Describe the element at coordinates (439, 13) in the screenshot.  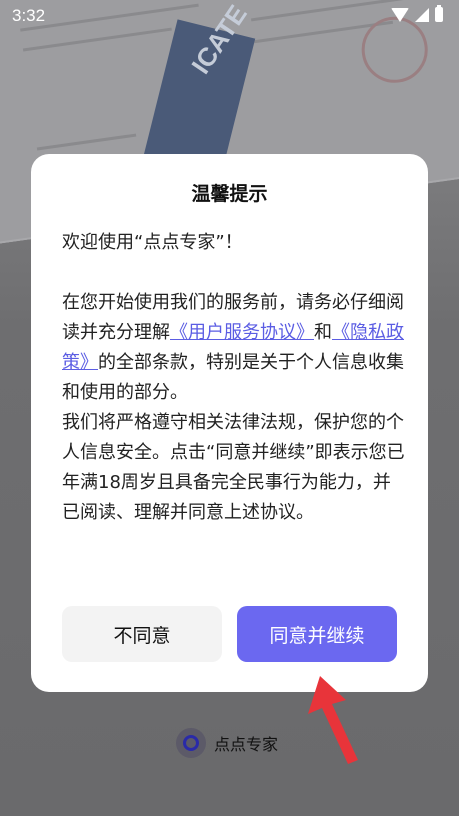
I see `battery-icon` at that location.